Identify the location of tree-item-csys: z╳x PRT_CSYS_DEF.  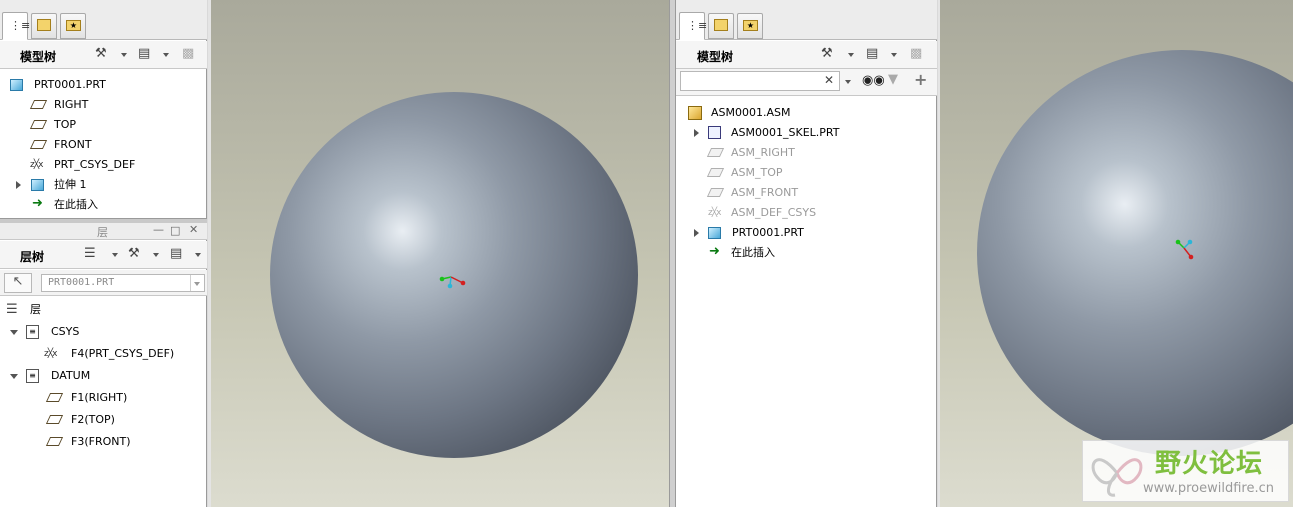
(115, 165).